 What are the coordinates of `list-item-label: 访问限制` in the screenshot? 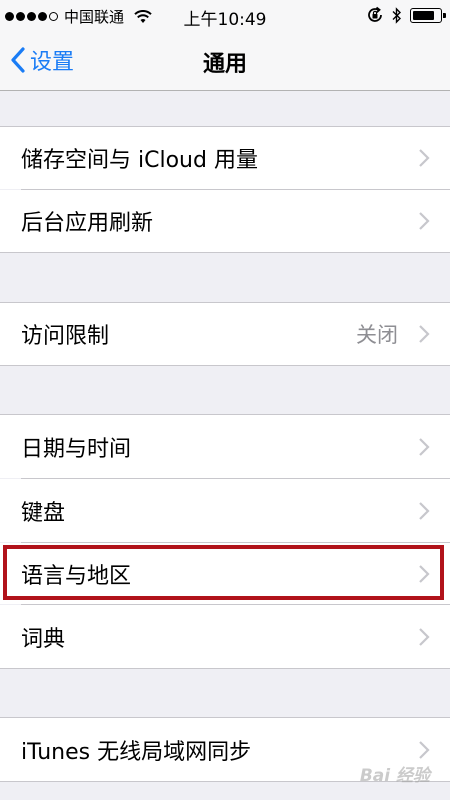 It's located at (65, 336).